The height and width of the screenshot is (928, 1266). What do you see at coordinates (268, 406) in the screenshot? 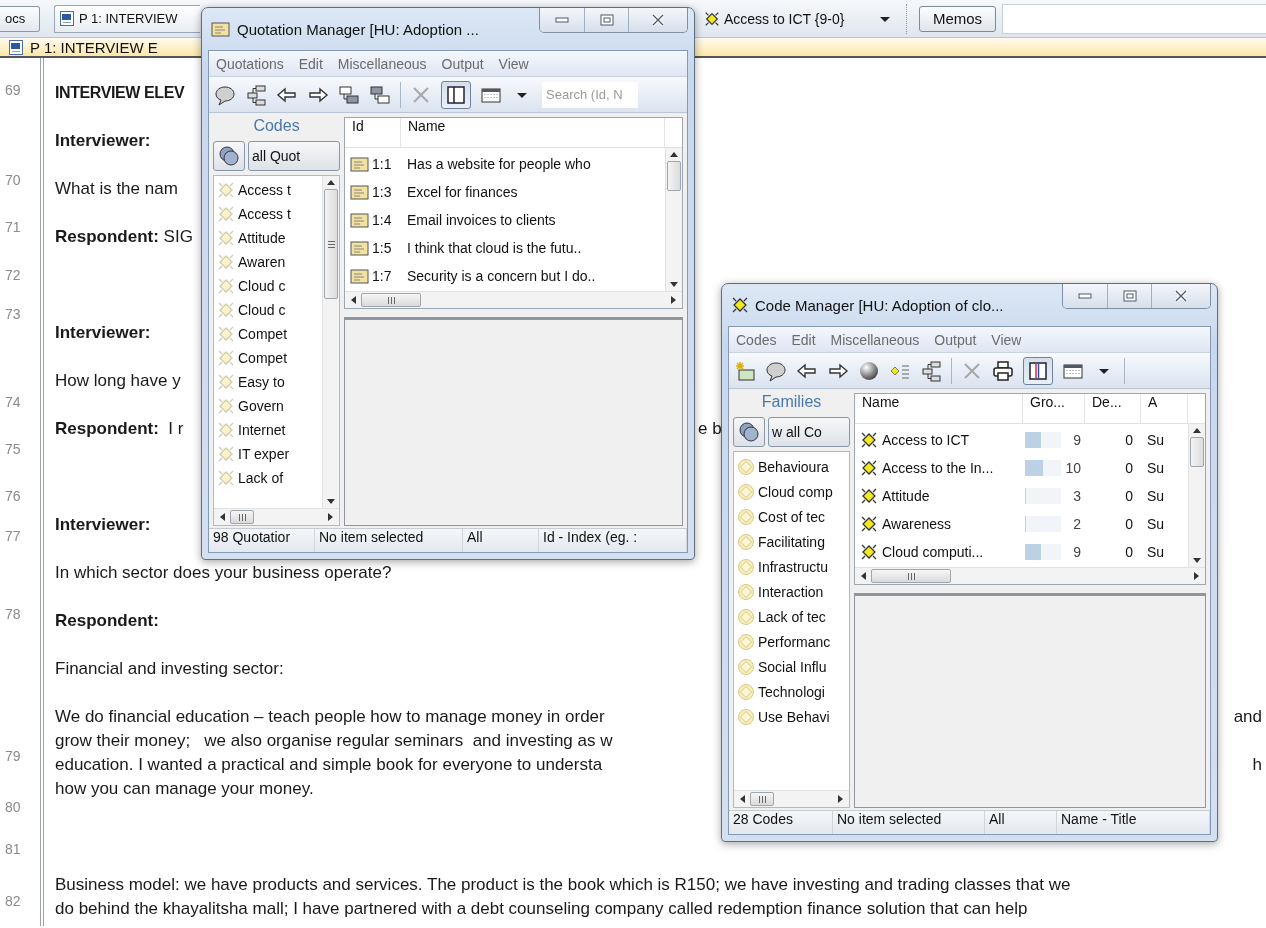
I see `code-list-item: Govern` at bounding box center [268, 406].